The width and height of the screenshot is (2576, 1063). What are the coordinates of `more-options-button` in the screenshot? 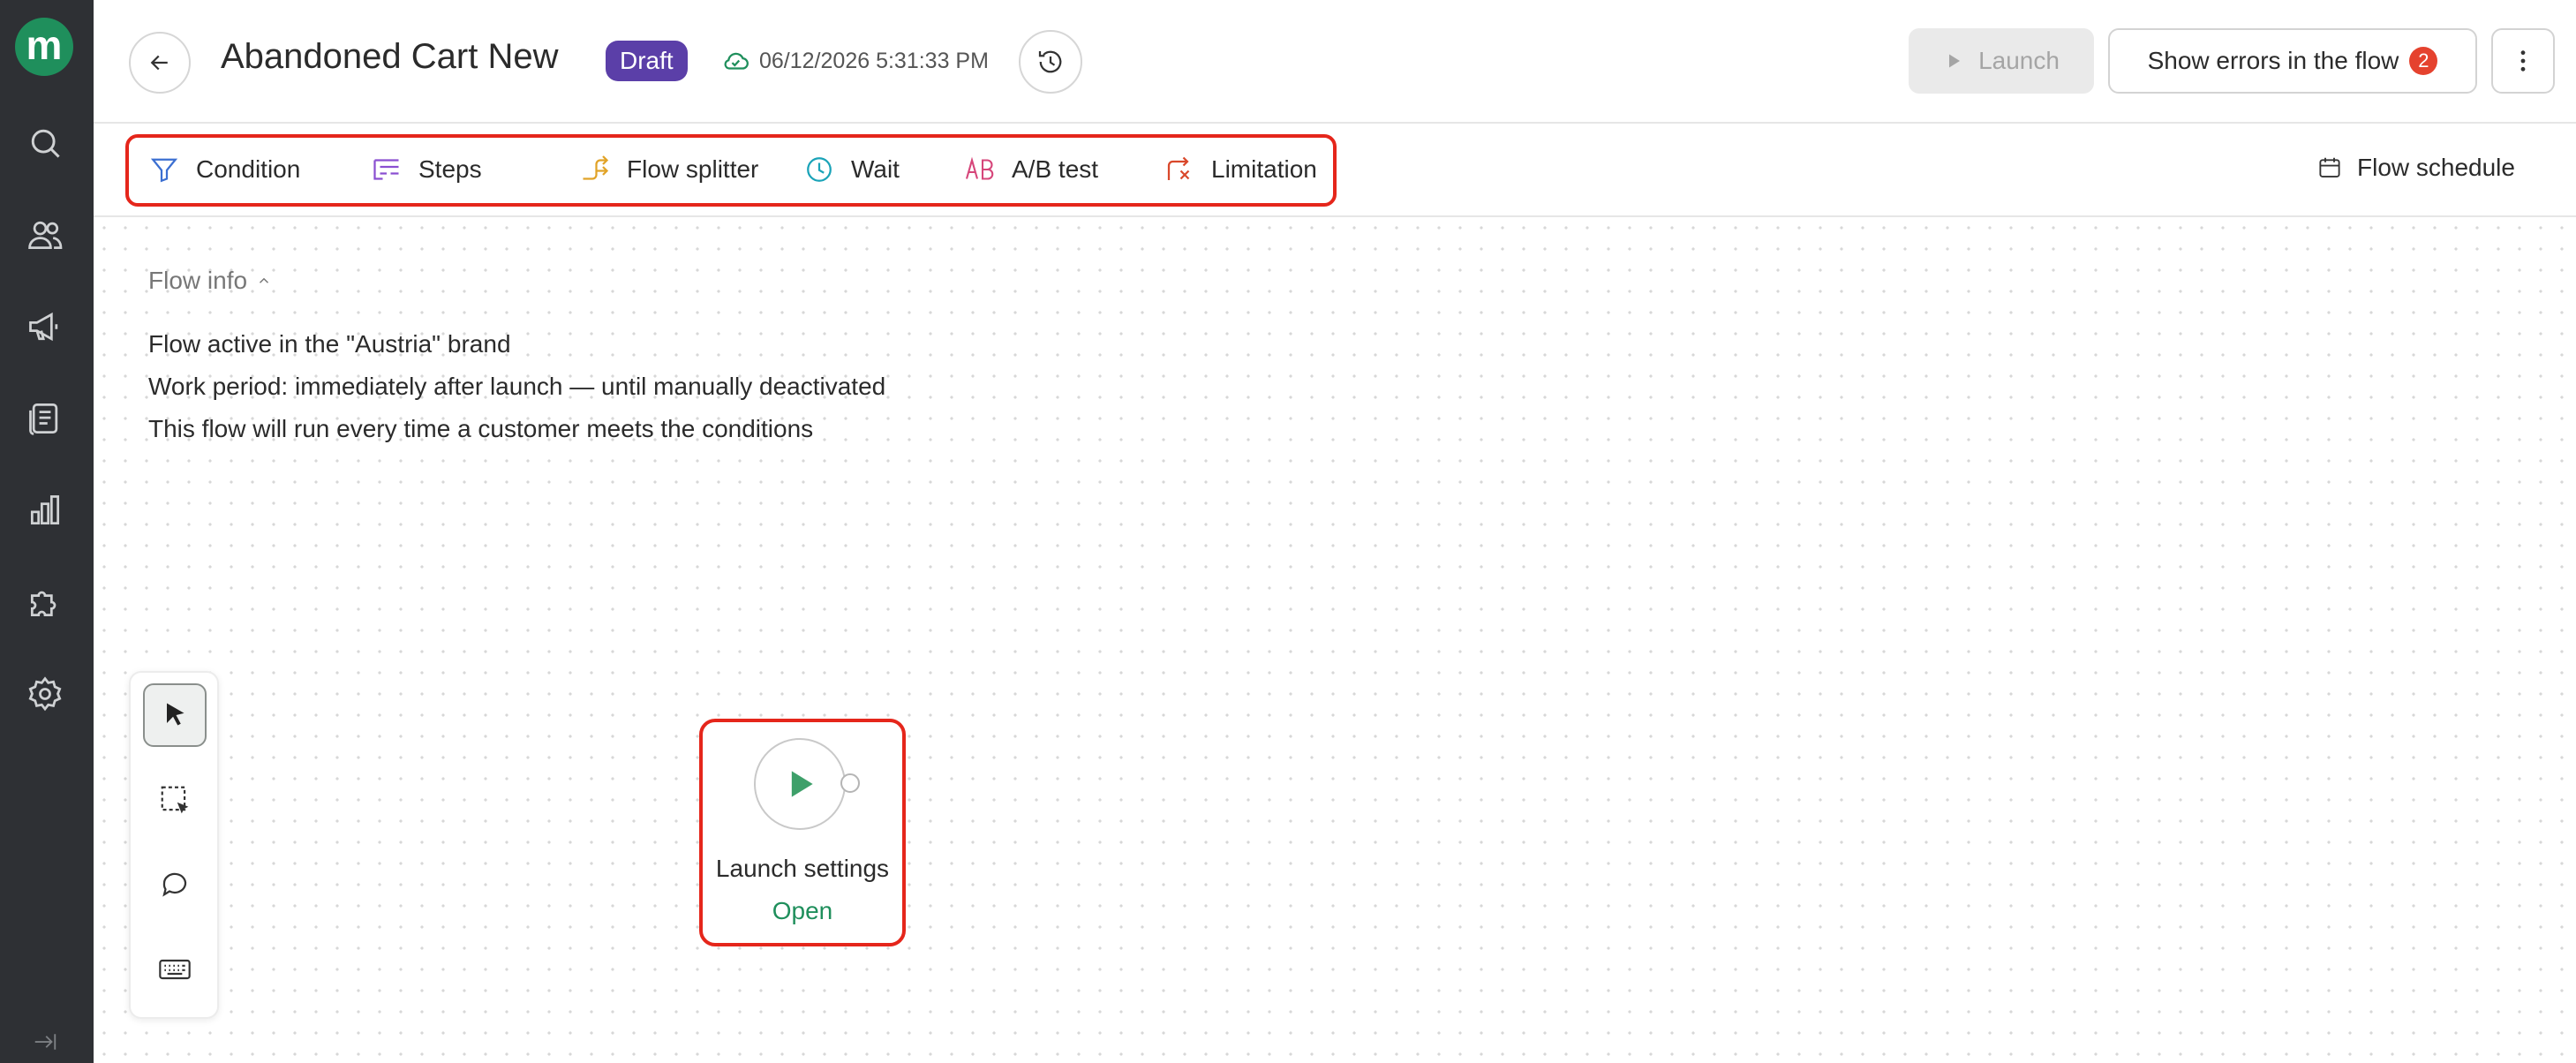 It's located at (2523, 61).